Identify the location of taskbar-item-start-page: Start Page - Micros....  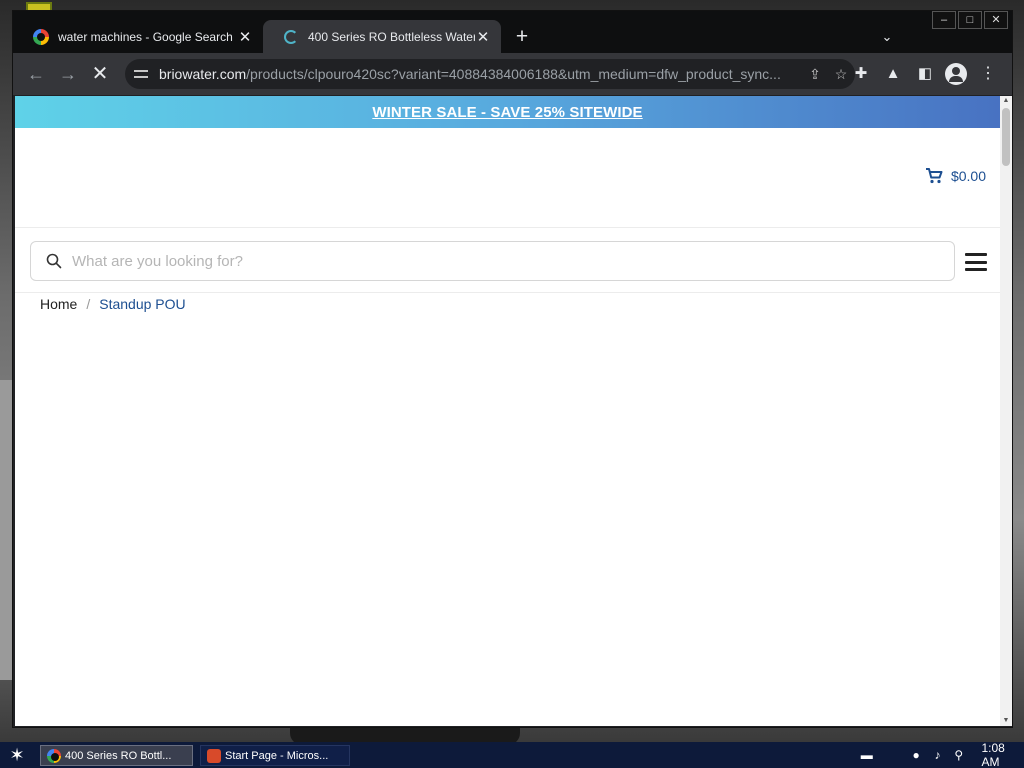
(275, 755).